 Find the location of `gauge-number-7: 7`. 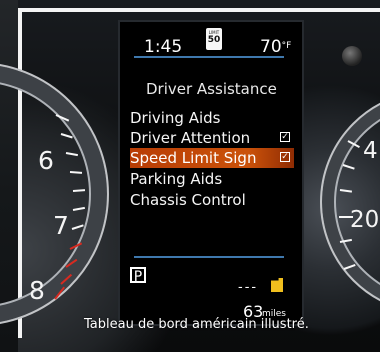

gauge-number-7: 7 is located at coordinates (61, 225).